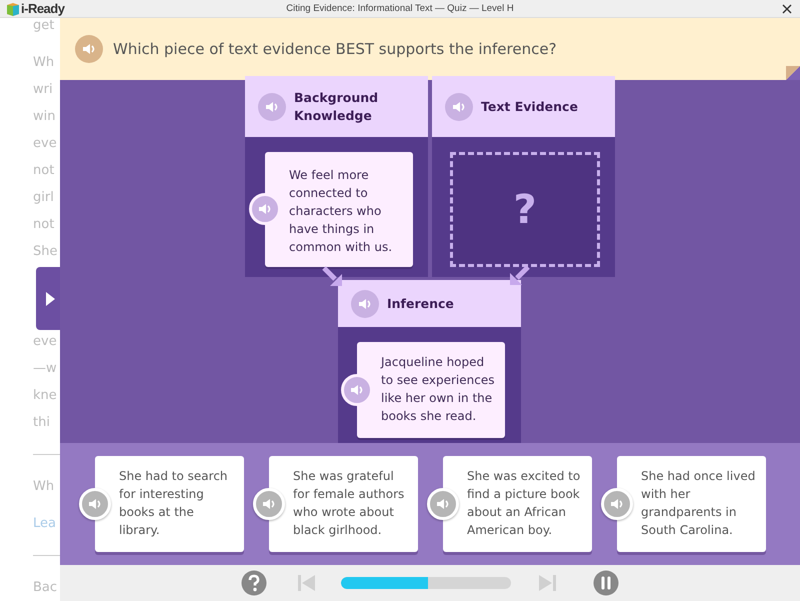  What do you see at coordinates (421, 303) in the screenshot?
I see `box-title: Inference` at bounding box center [421, 303].